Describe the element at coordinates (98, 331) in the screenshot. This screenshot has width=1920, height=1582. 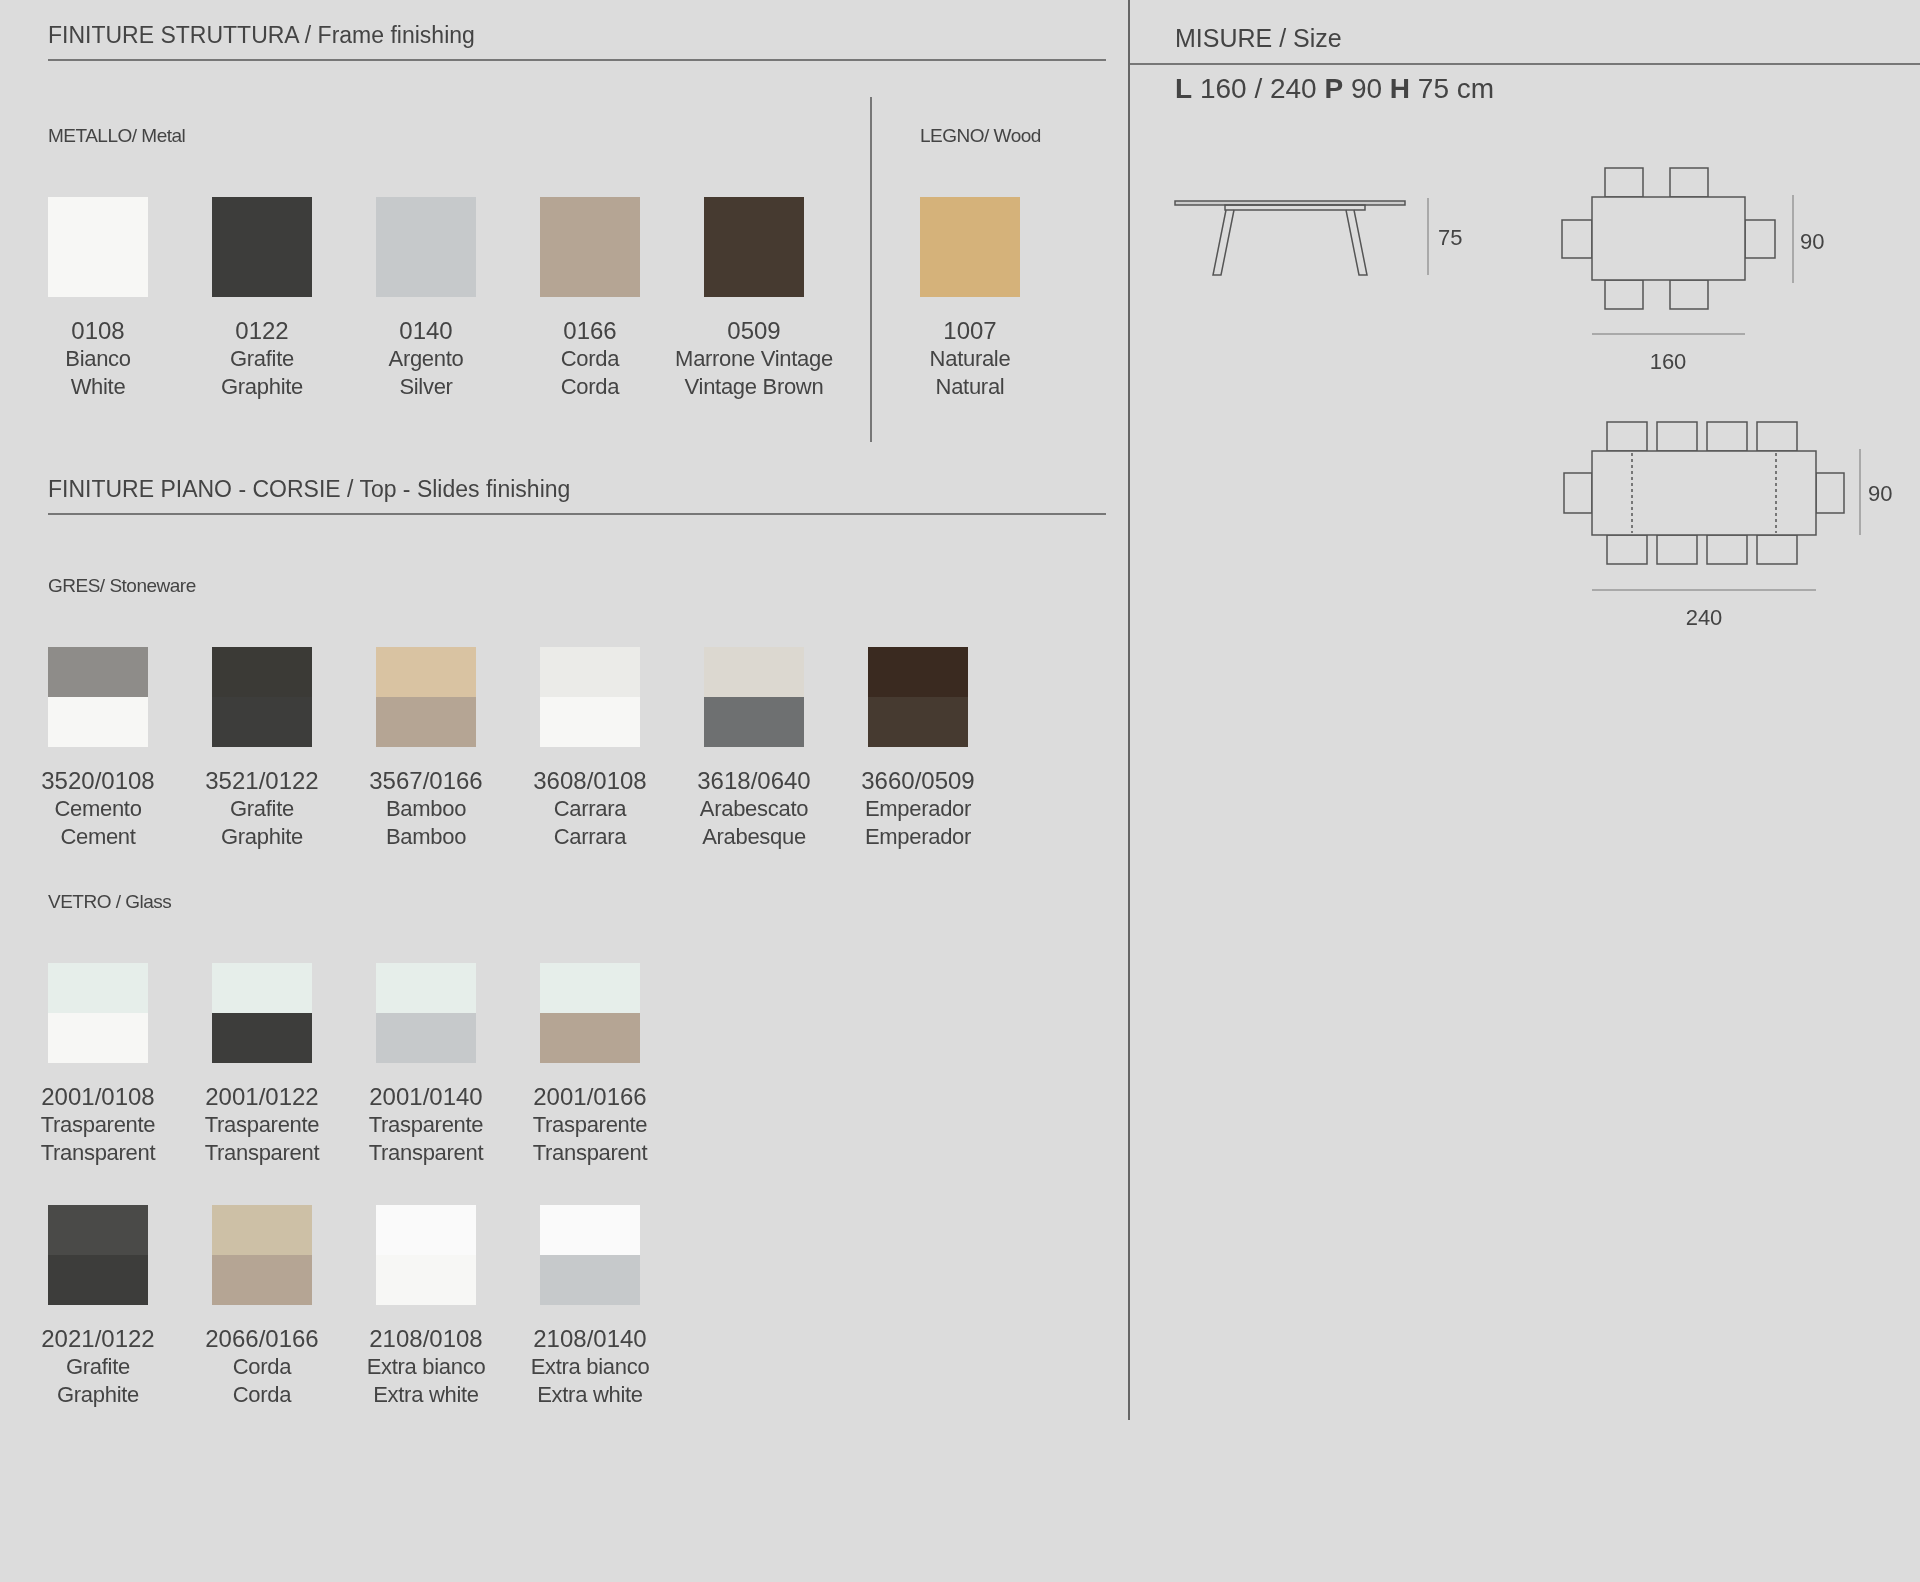
I see `finish-code: 0108` at that location.